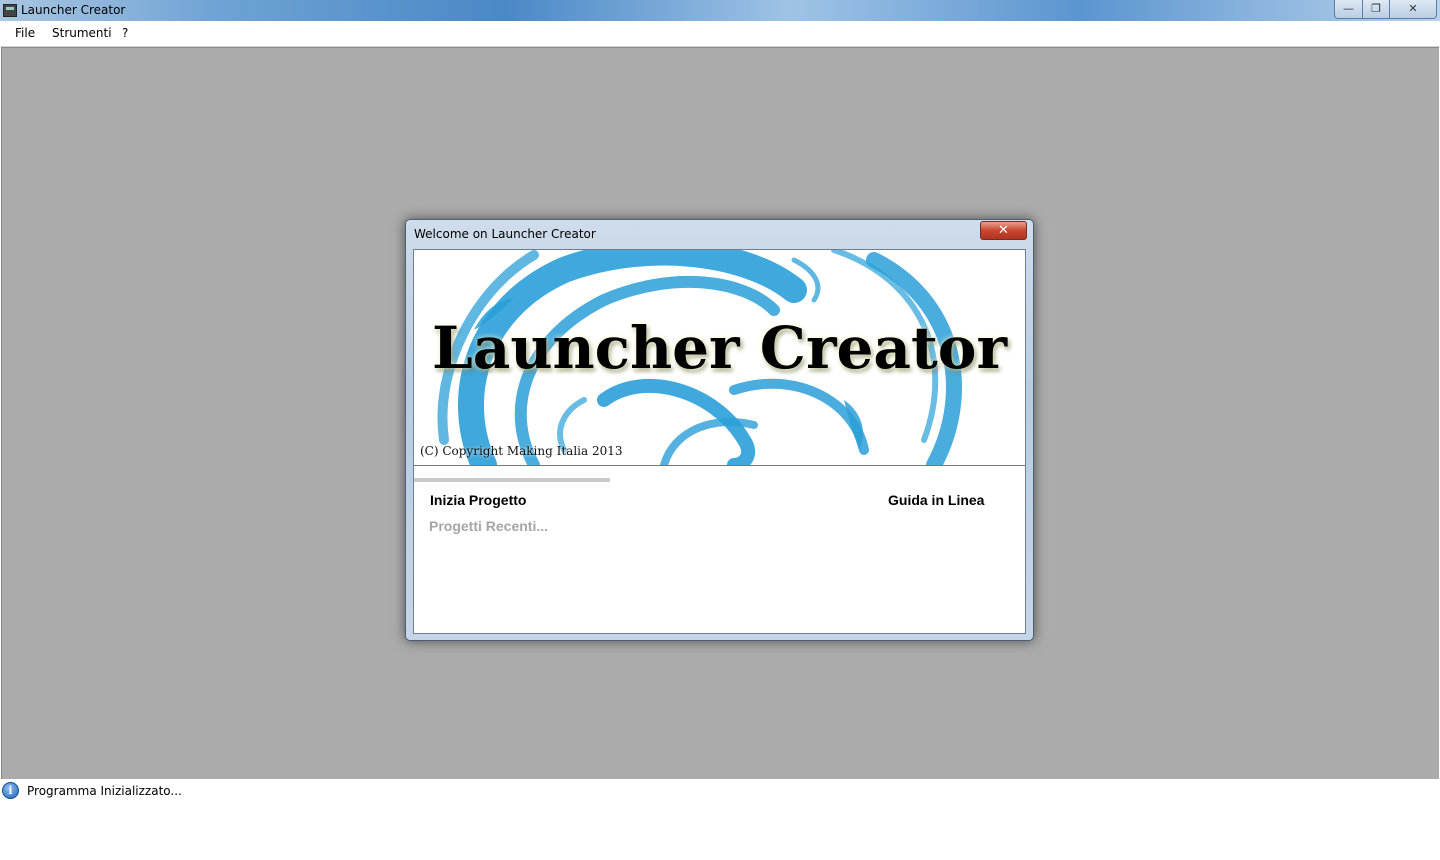  What do you see at coordinates (719, 348) in the screenshot?
I see `banner-title: Launcher Creator` at bounding box center [719, 348].